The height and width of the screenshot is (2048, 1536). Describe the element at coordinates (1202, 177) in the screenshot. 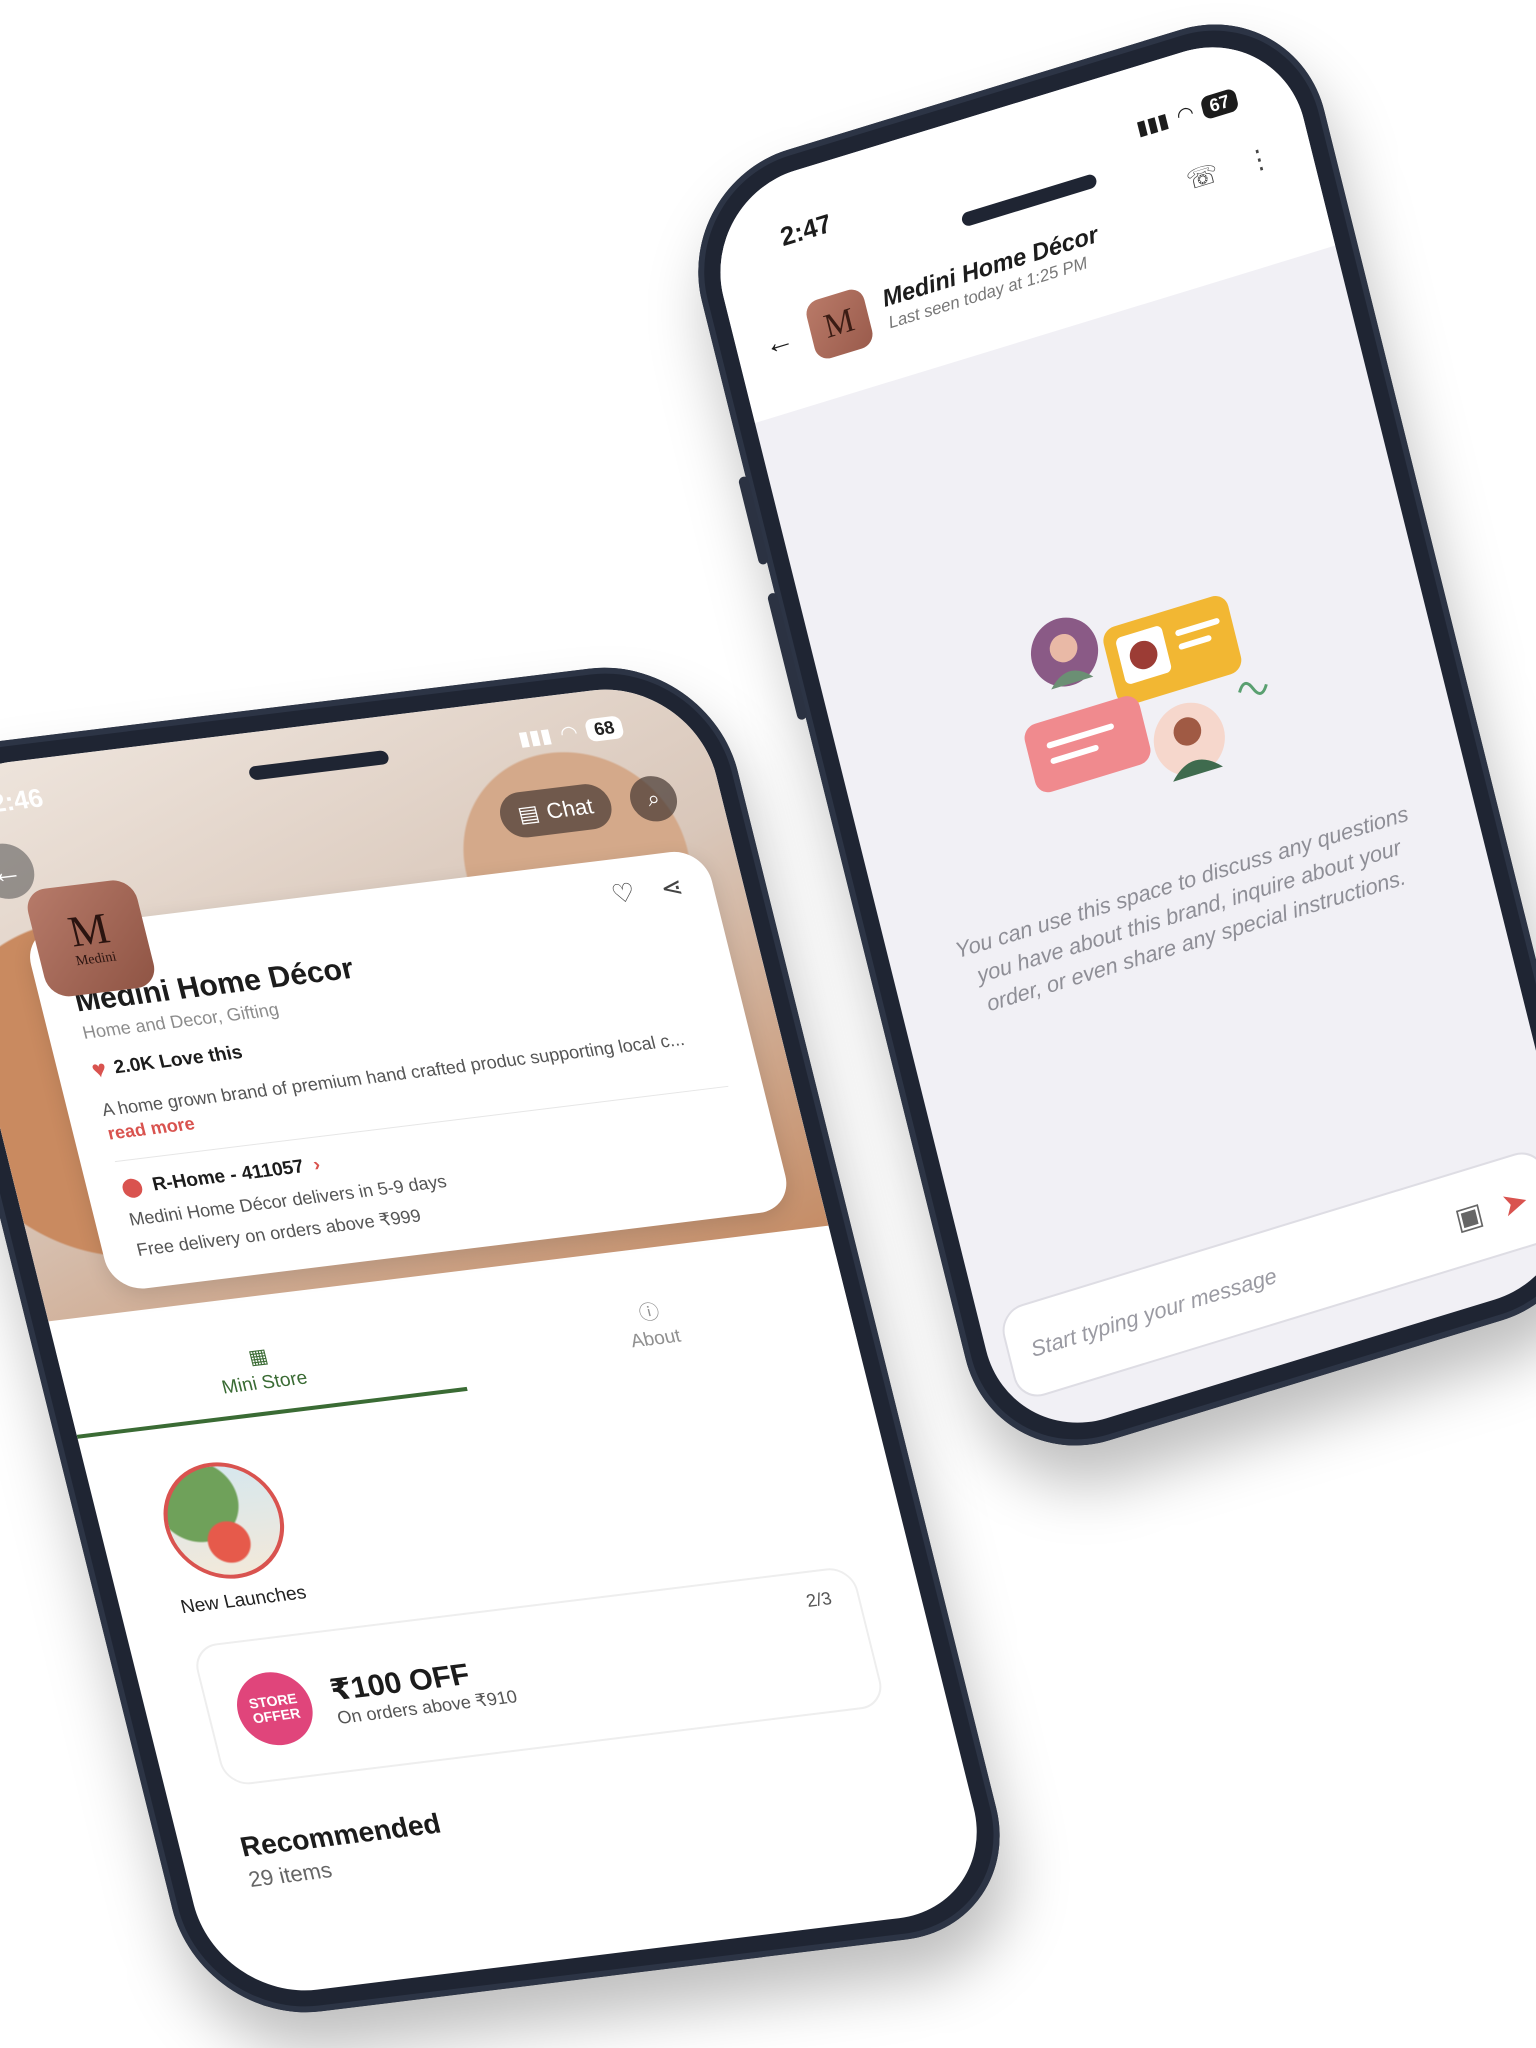

I see `call-icon: ☏` at that location.